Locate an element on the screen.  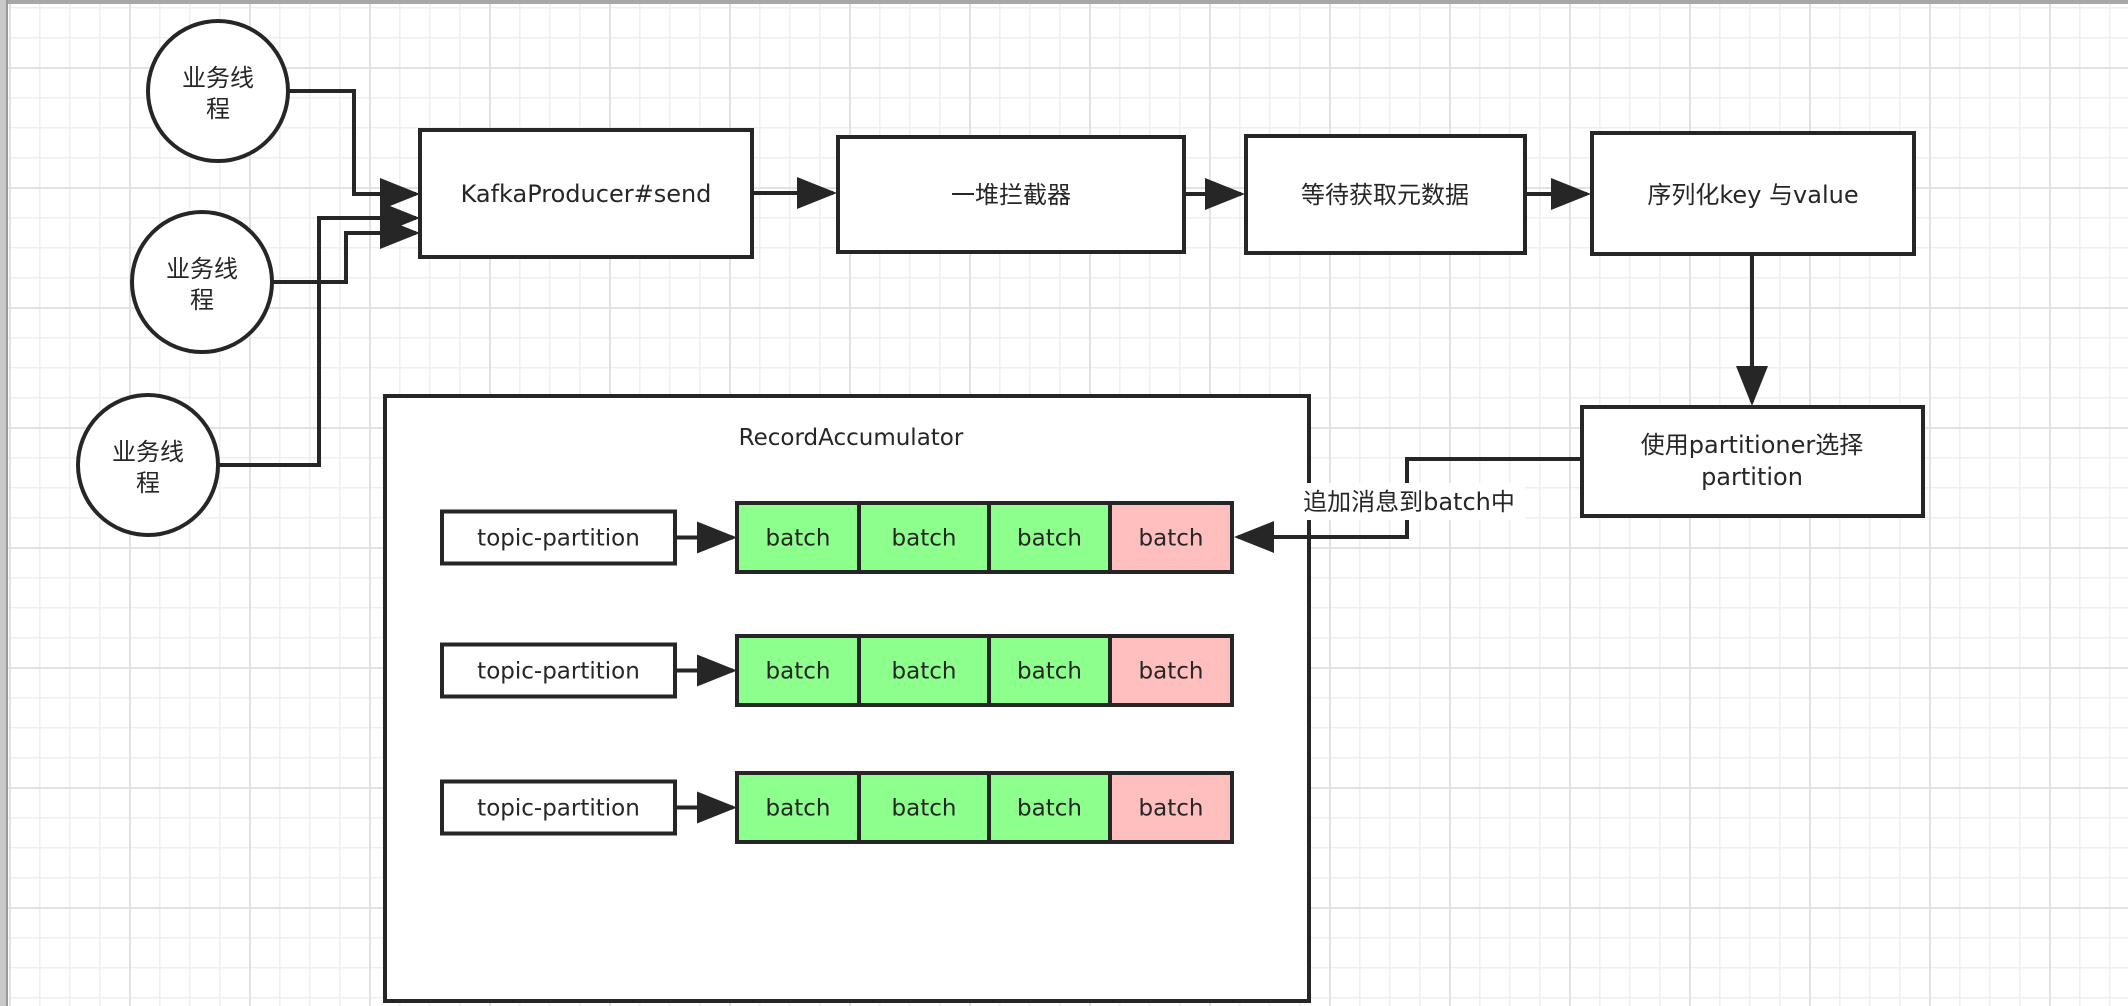
edge-label-append: 追加消息到batch中 is located at coordinates (1409, 502).